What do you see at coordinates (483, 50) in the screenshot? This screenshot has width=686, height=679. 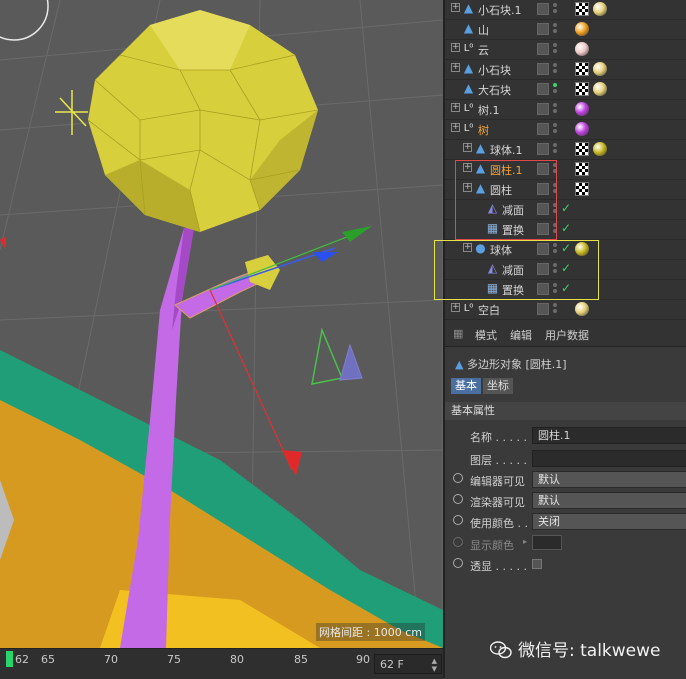 I see `object-name: 云` at bounding box center [483, 50].